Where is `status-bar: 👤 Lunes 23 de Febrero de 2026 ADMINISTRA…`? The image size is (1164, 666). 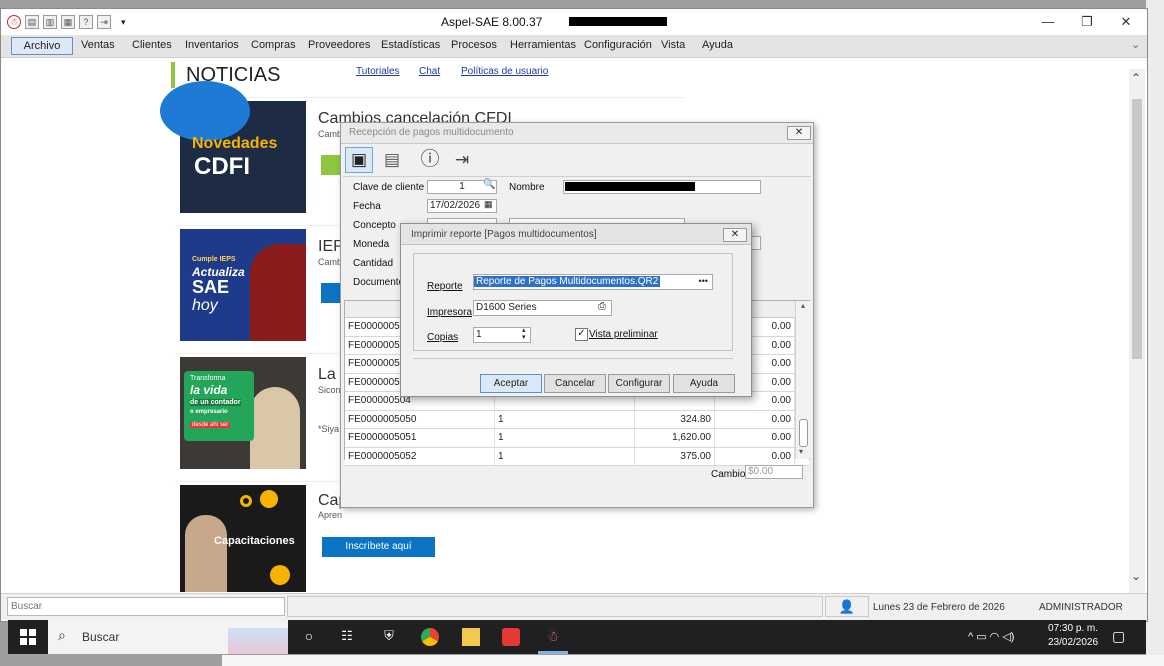
status-bar: 👤 Lunes 23 de Febrero de 2026 ADMINISTRA… is located at coordinates (574, 606).